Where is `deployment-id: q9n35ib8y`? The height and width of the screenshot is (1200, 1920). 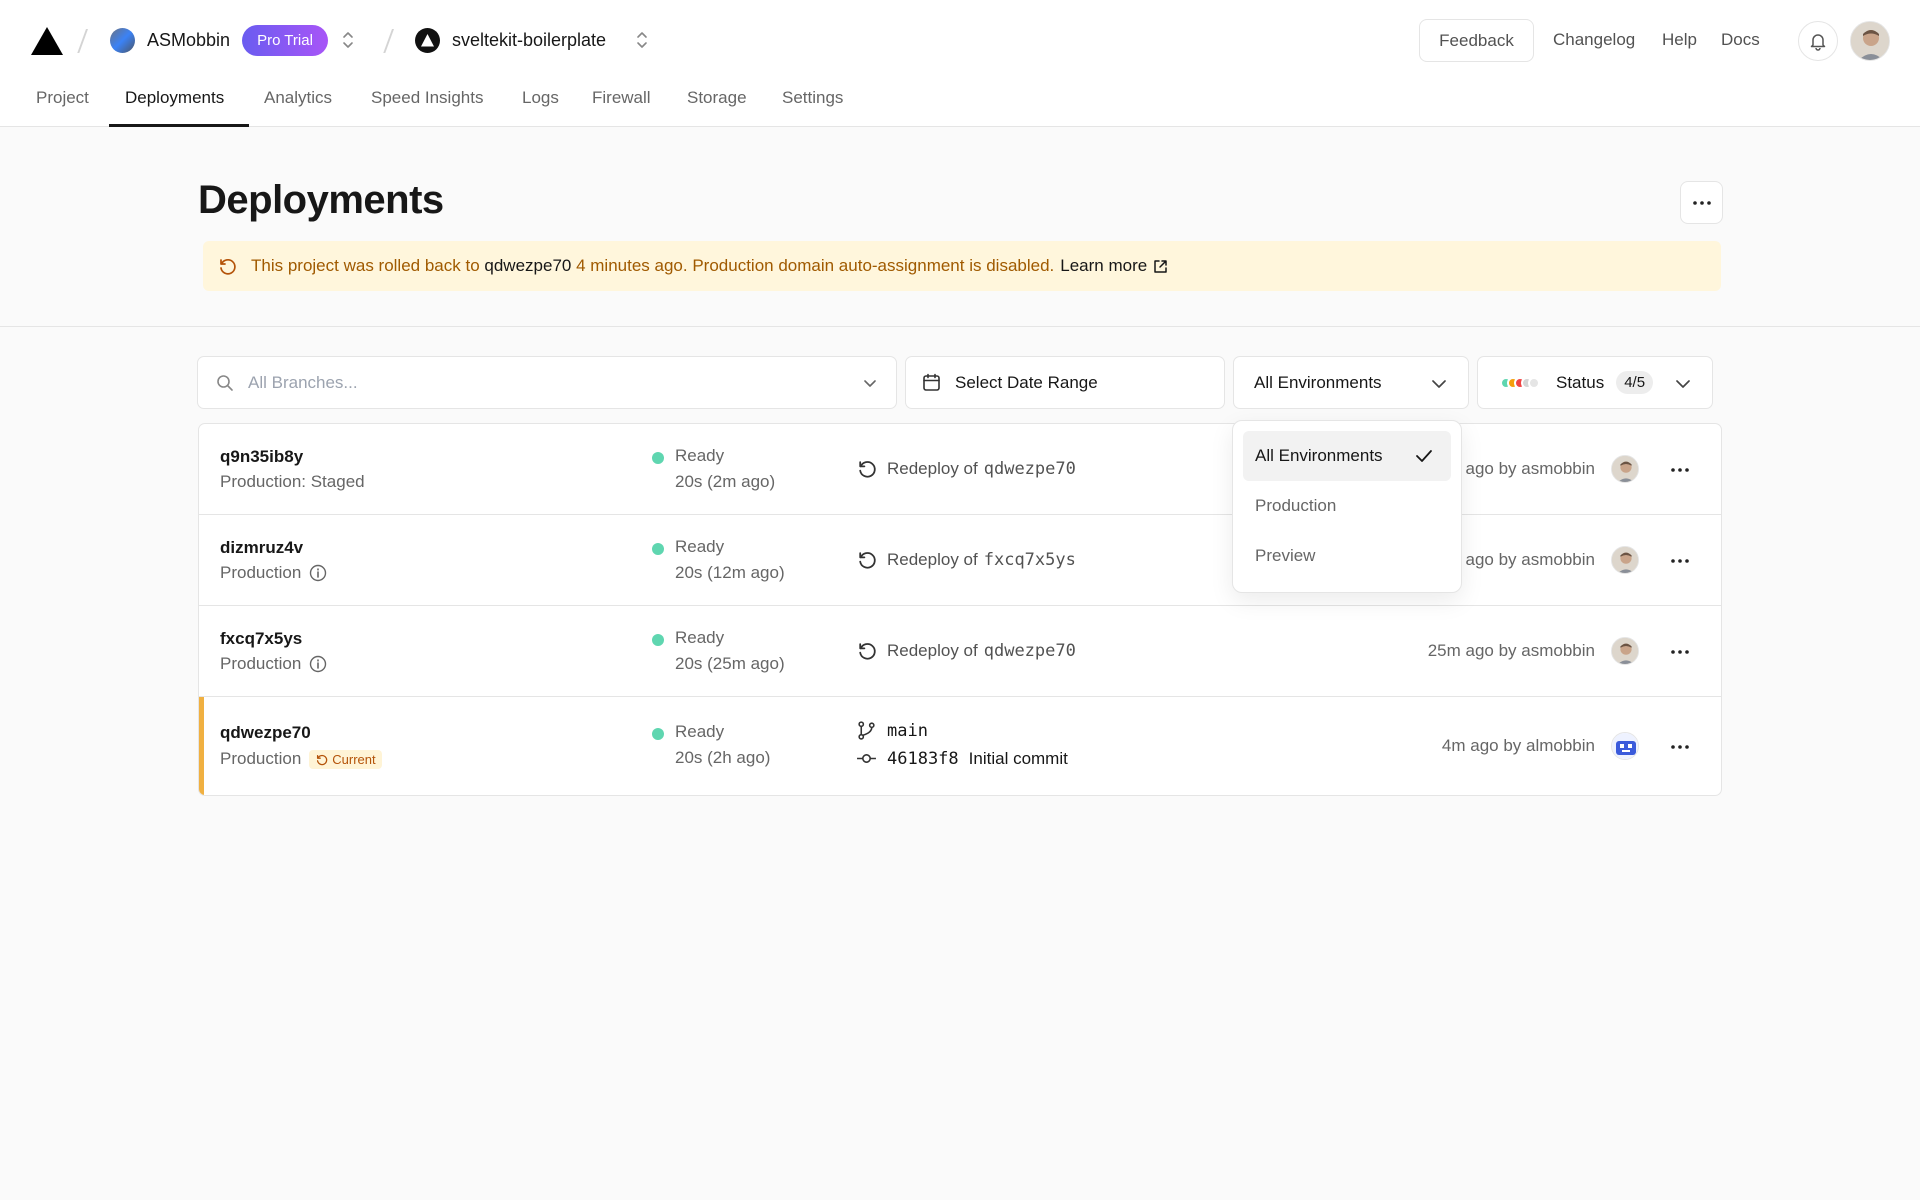
deployment-id: q9n35ib8y is located at coordinates (261, 457).